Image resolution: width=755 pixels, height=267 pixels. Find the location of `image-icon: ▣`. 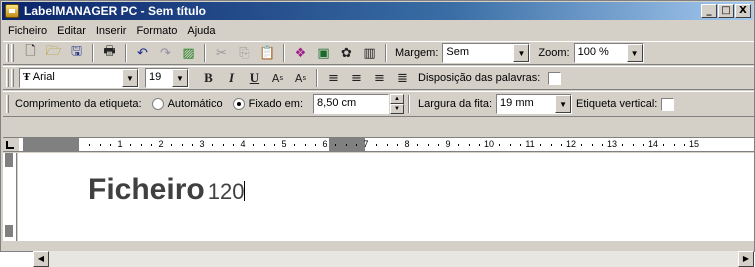

image-icon: ▣ is located at coordinates (323, 53).